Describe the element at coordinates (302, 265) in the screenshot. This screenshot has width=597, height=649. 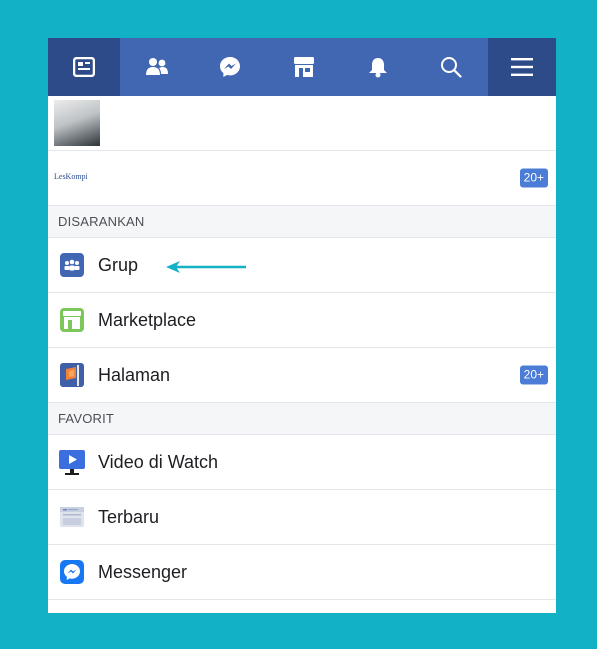
I see `menu-item-groups: Grup` at that location.